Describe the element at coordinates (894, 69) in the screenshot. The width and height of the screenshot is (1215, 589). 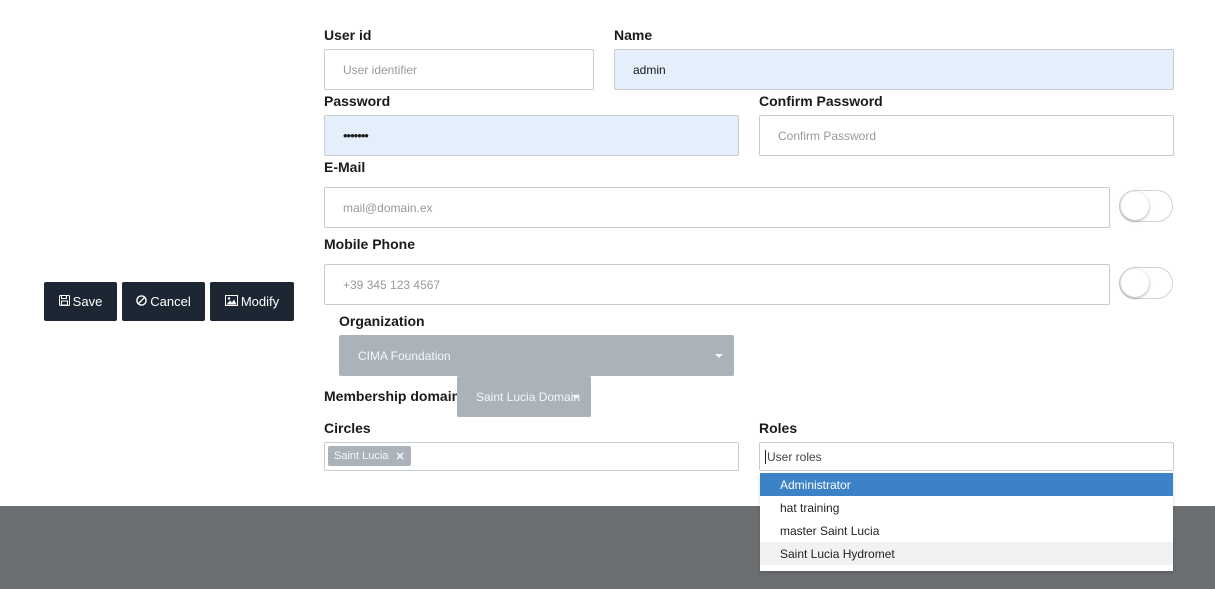
I see `name-input: admin` at that location.